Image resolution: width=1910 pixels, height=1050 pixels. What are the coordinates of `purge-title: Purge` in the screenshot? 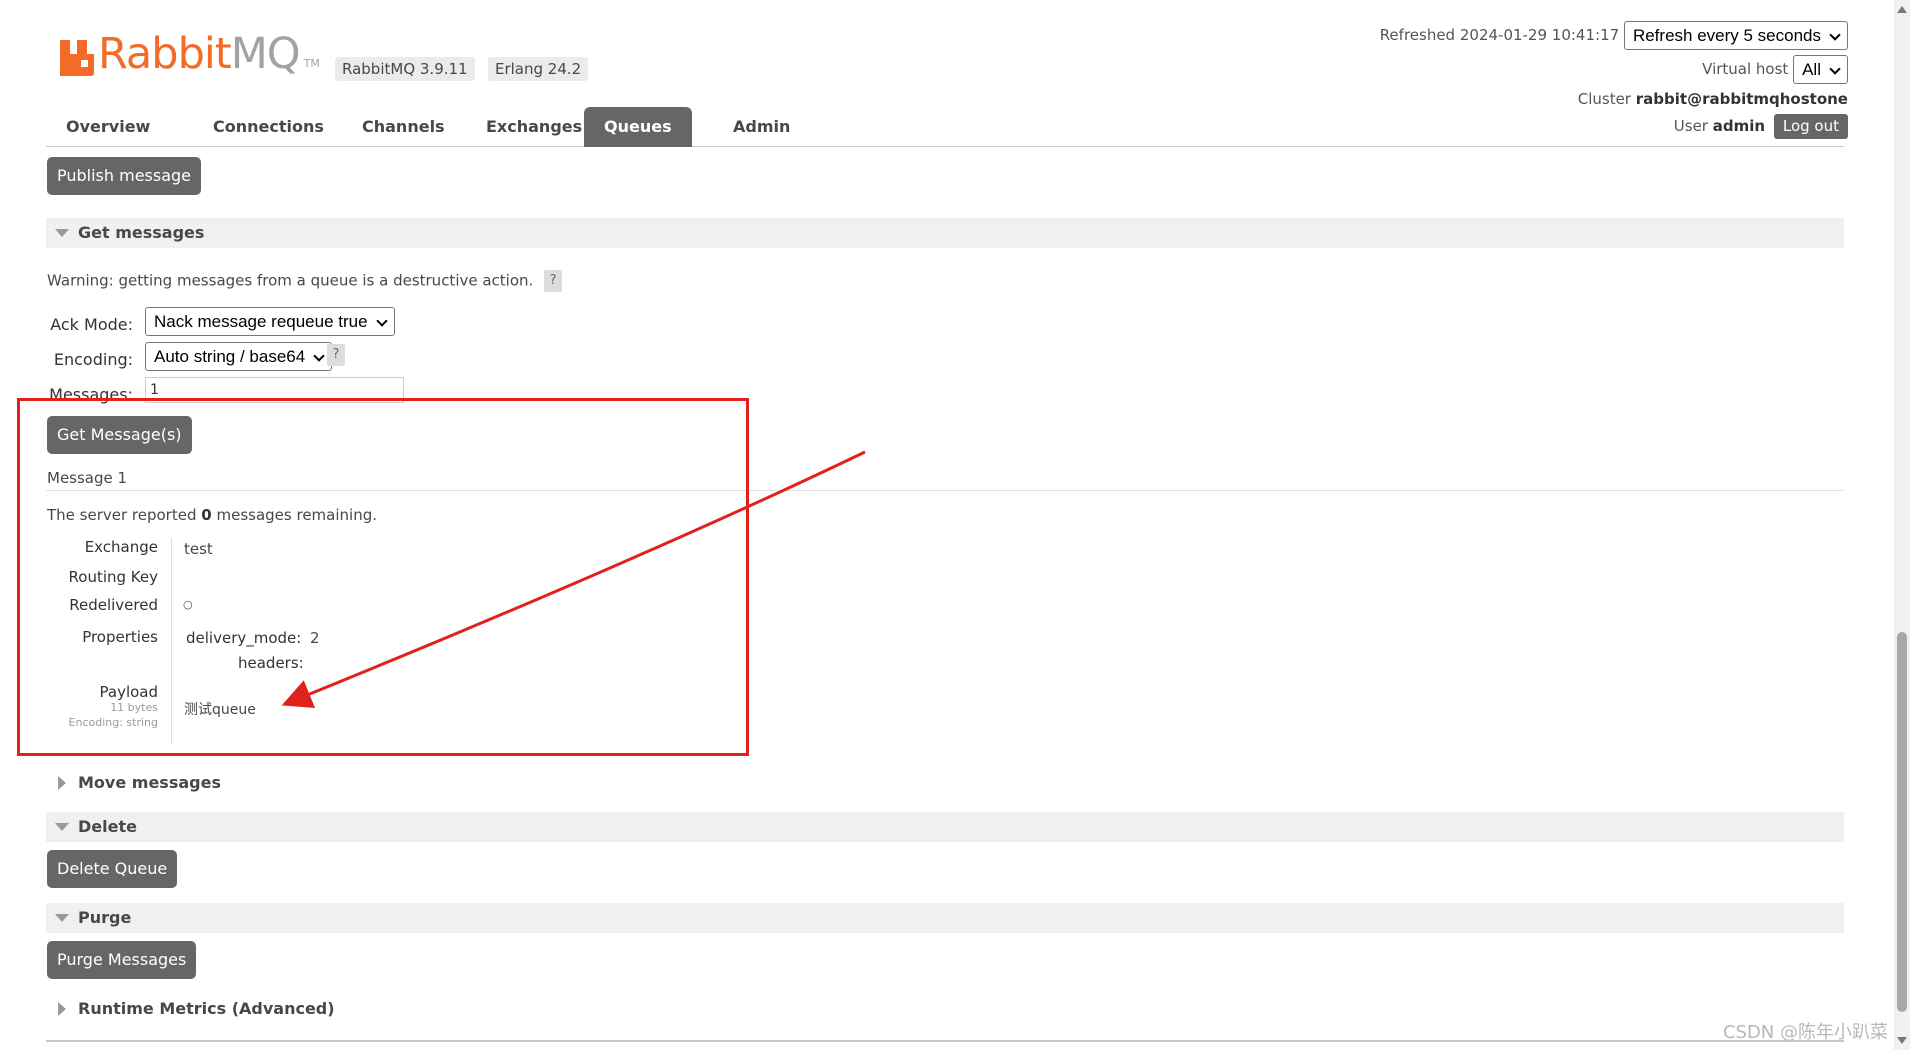 It's located at (105, 917).